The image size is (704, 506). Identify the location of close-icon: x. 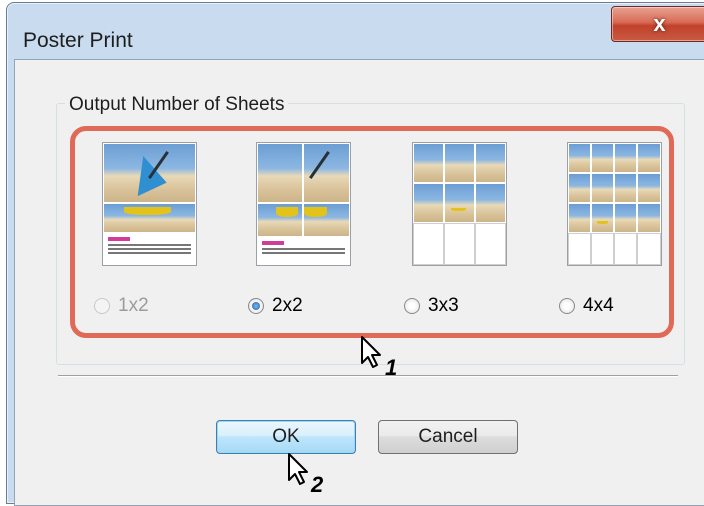
(659, 23).